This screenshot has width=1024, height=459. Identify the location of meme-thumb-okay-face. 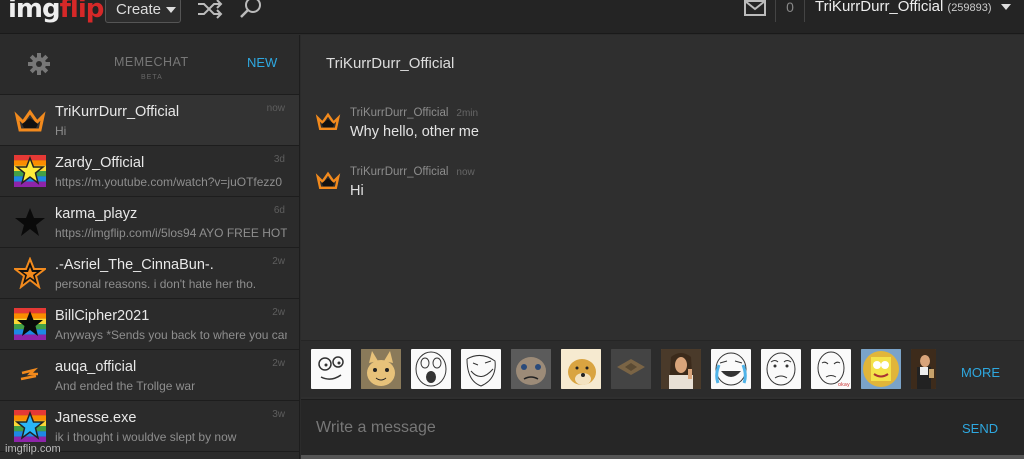
(781, 369).